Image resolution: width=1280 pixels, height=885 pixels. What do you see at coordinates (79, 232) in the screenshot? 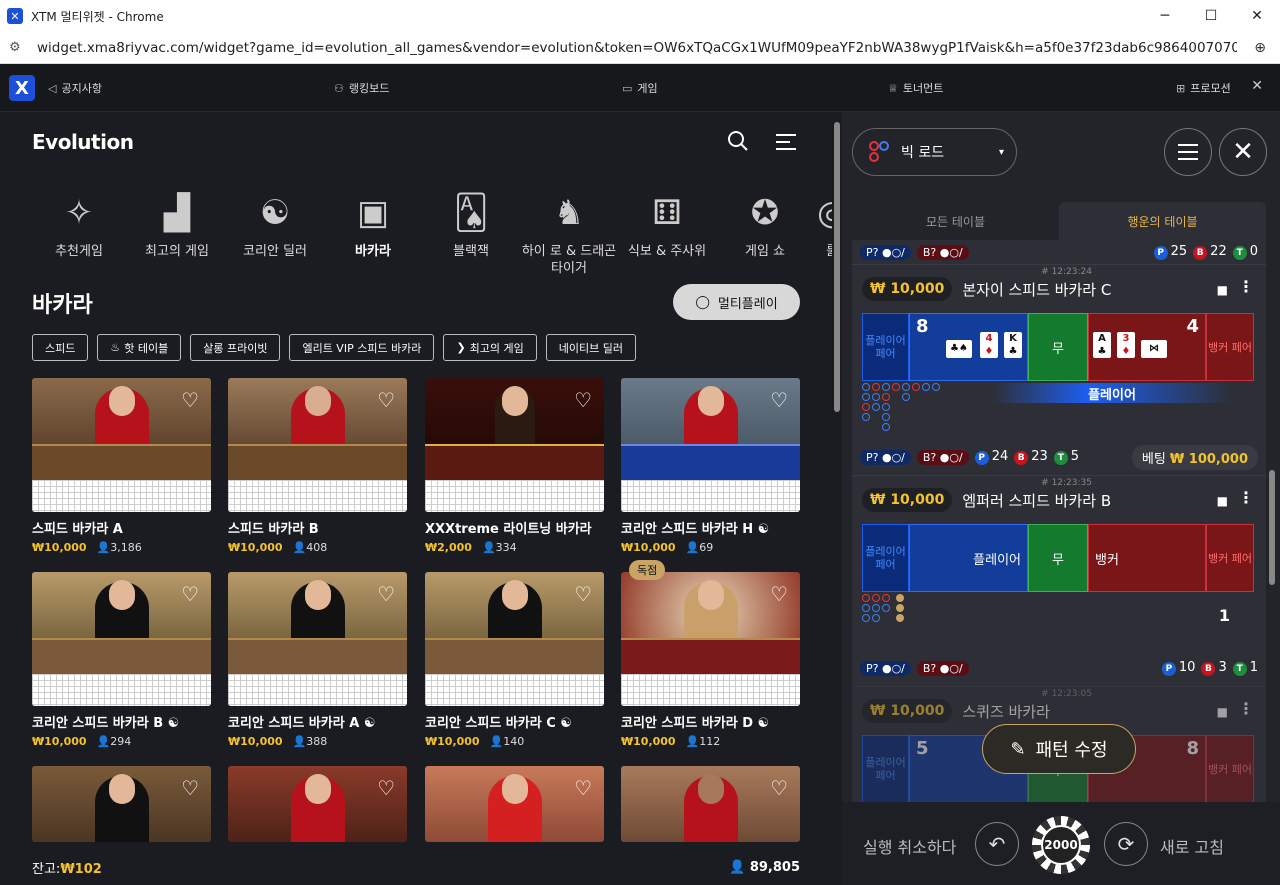
I see `category-recommended: ✧ 추천게임` at bounding box center [79, 232].